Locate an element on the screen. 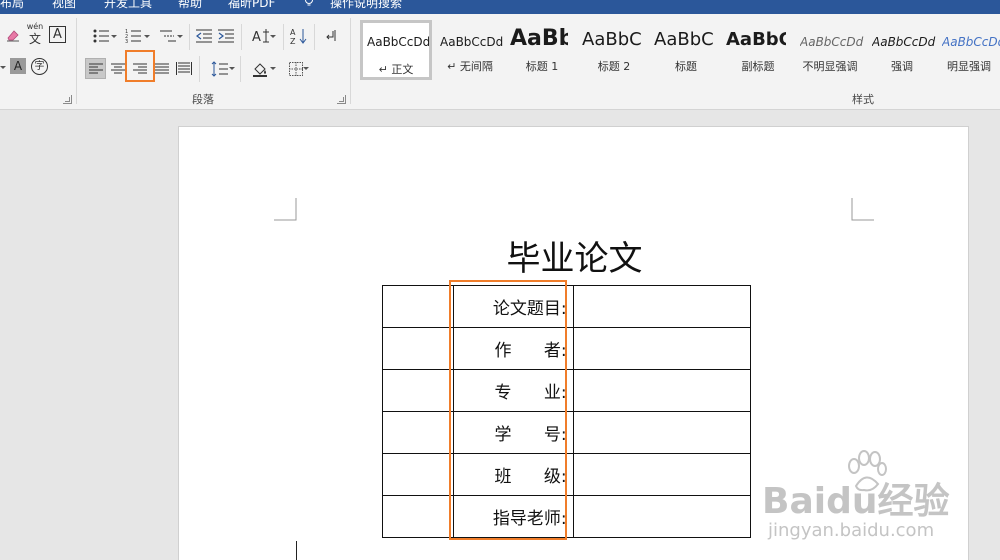 This screenshot has height=560, width=1000. justify-icon is located at coordinates (161, 68).